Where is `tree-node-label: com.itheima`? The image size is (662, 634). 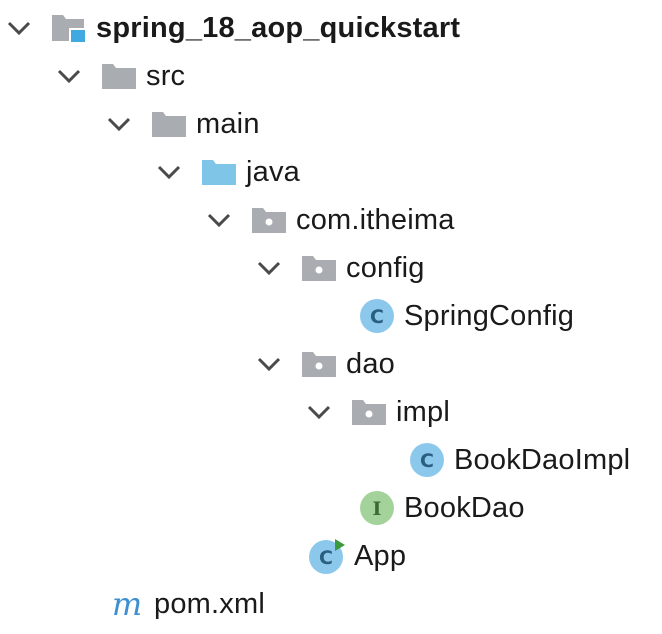
tree-node-label: com.itheima is located at coordinates (375, 220).